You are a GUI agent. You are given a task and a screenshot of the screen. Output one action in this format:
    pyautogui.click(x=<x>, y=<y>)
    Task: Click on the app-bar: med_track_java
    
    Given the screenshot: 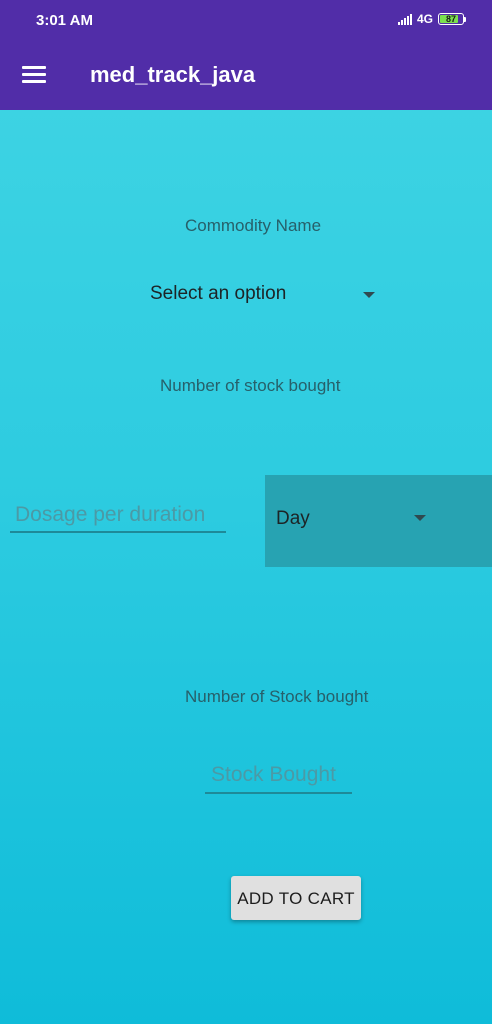 What is the action you would take?
    pyautogui.click(x=246, y=76)
    